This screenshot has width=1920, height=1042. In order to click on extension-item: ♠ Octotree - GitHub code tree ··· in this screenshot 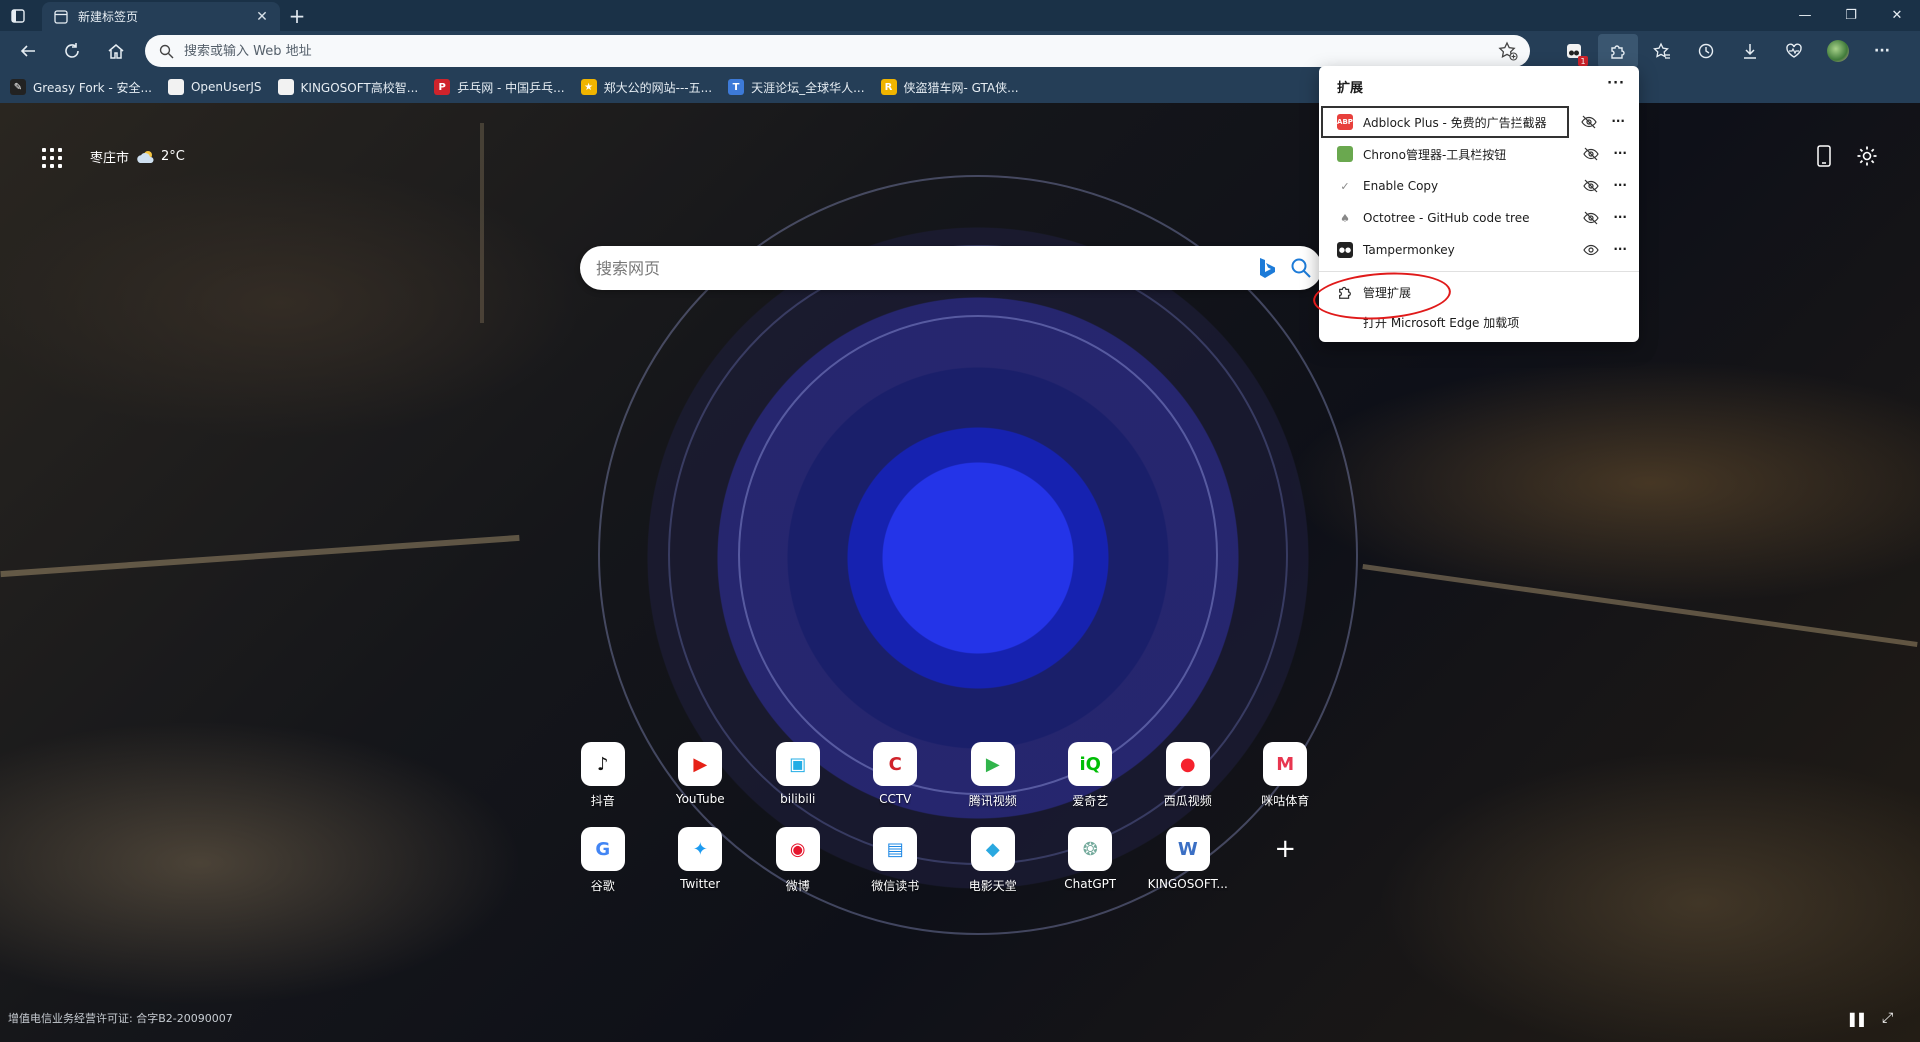, I will do `click(1479, 218)`.